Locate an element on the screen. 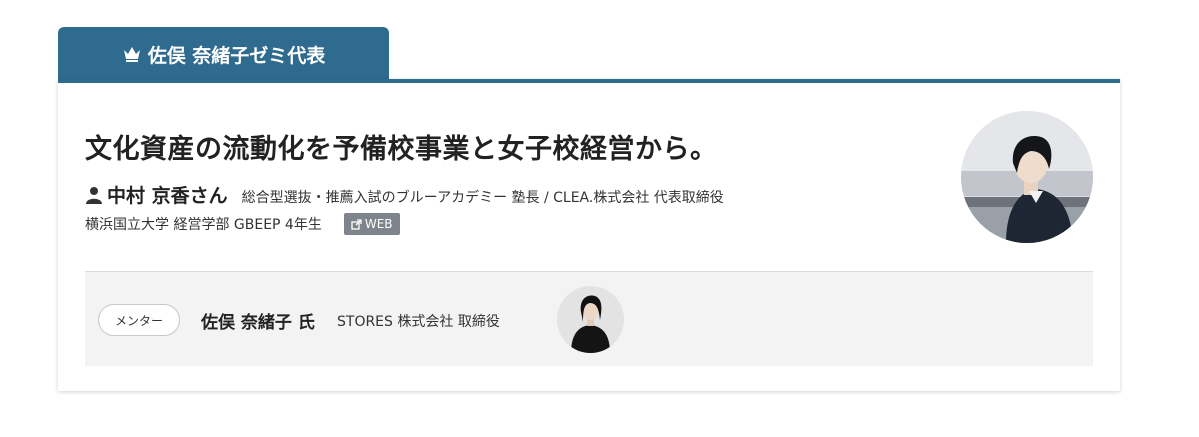 The width and height of the screenshot is (1199, 437). mentor-badge: メンター is located at coordinates (139, 320).